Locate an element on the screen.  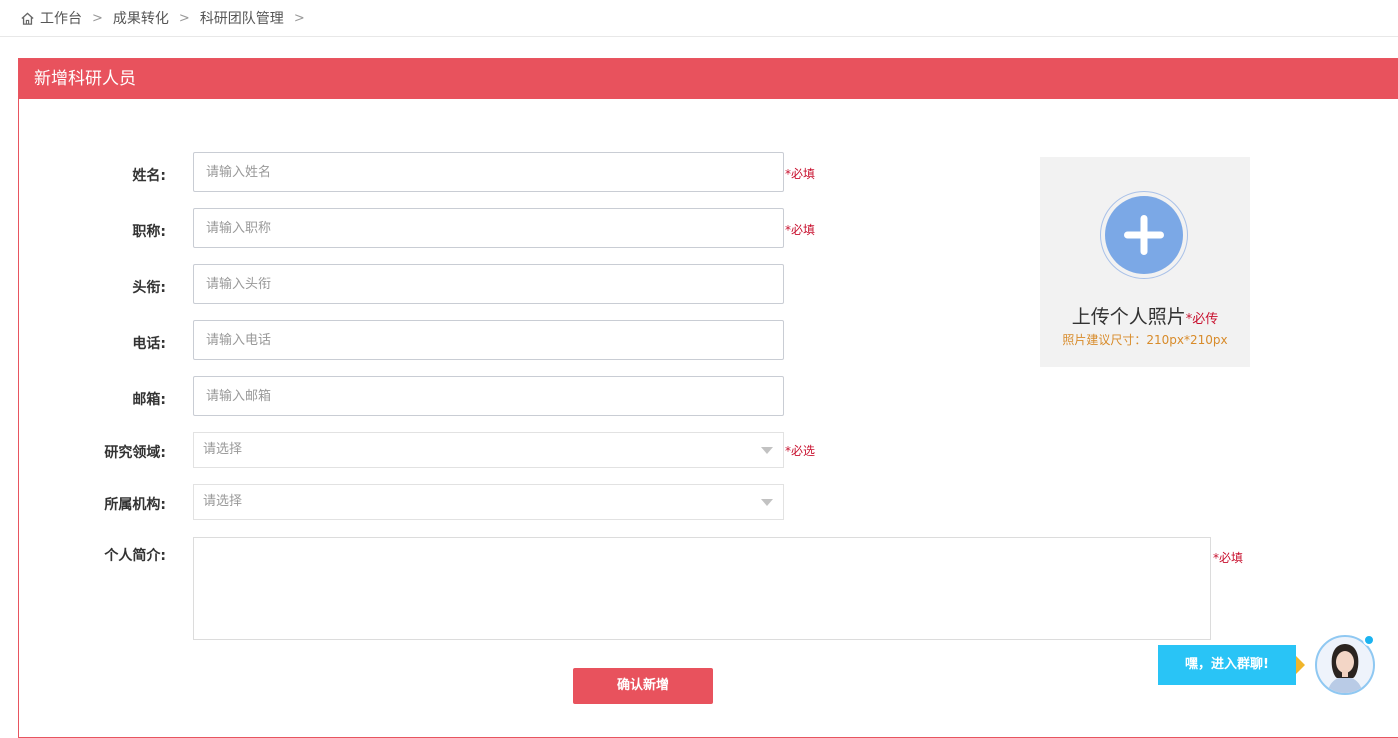
upload-title: 上传个人照片*必传 is located at coordinates (1145, 315).